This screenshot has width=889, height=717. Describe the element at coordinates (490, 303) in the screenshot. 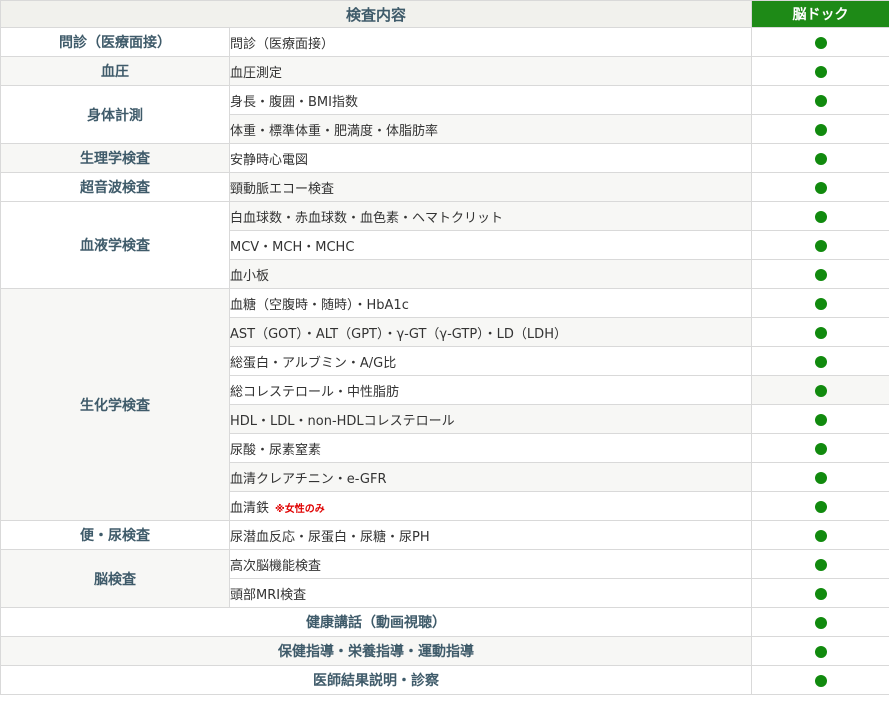

I see `item-blood-sugar: 血糖（空腹時・随時）・HbA1c` at that location.